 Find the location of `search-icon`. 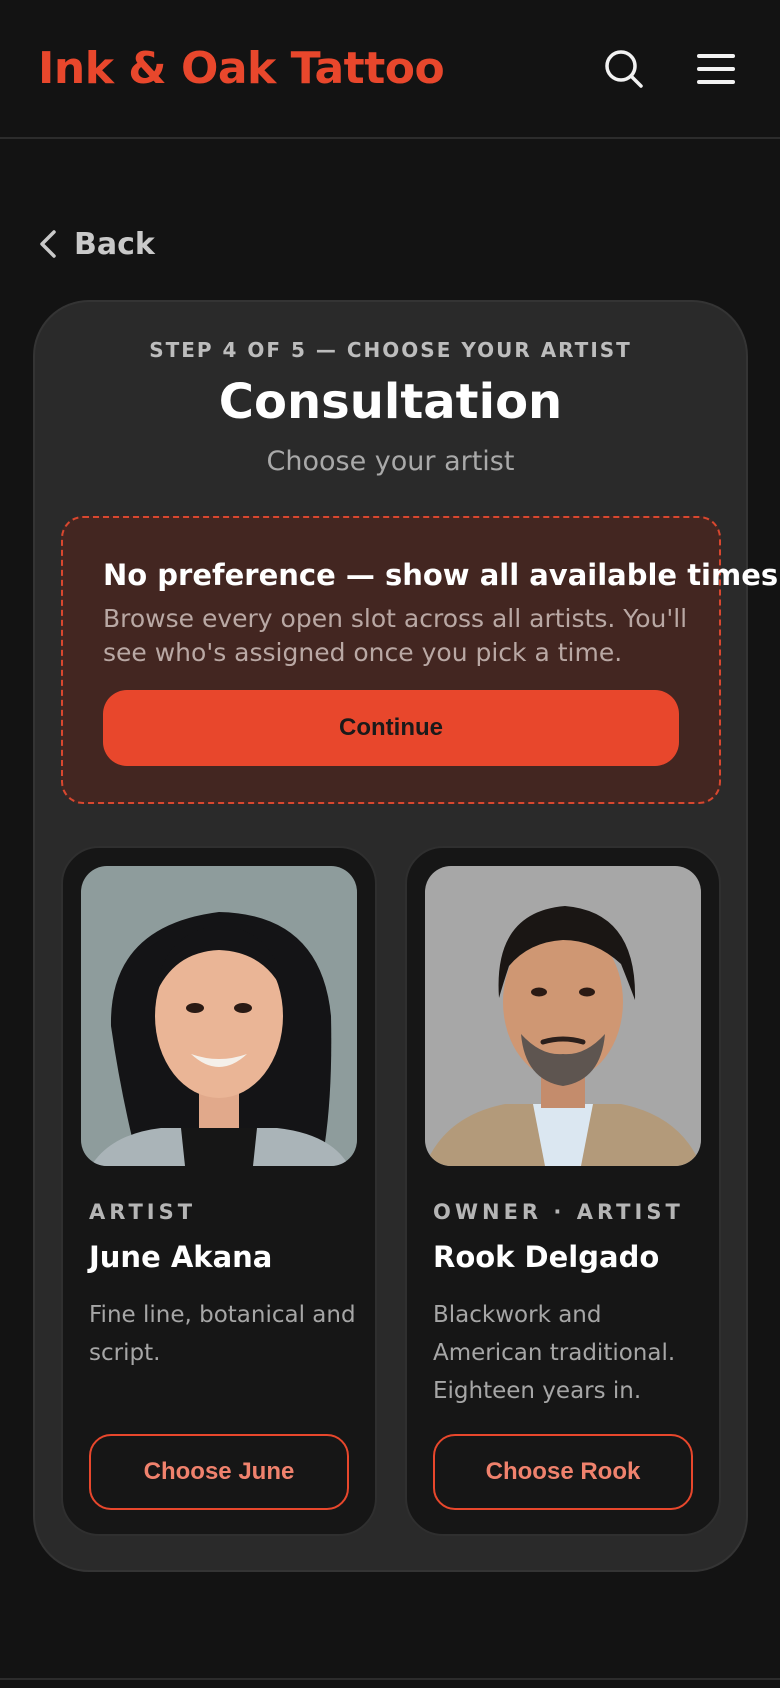

search-icon is located at coordinates (624, 68).